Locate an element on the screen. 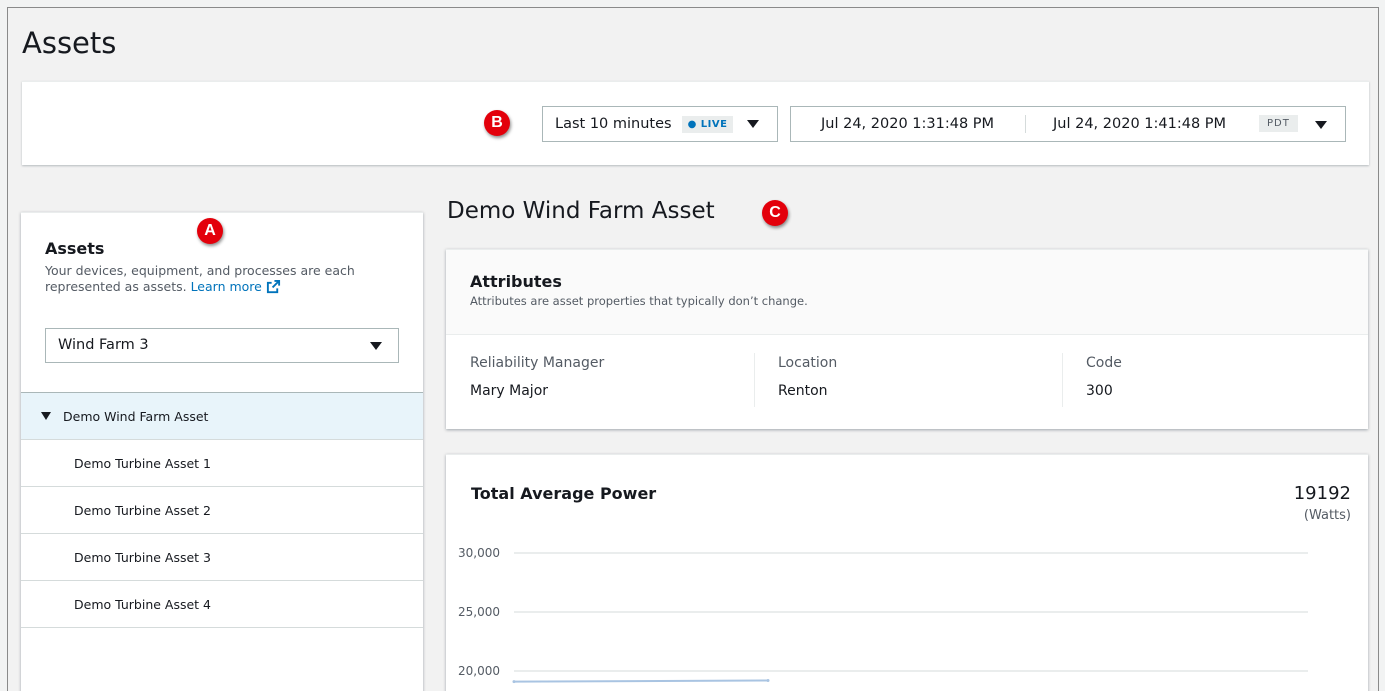  attribute-item: Location Renton is located at coordinates (807, 377).